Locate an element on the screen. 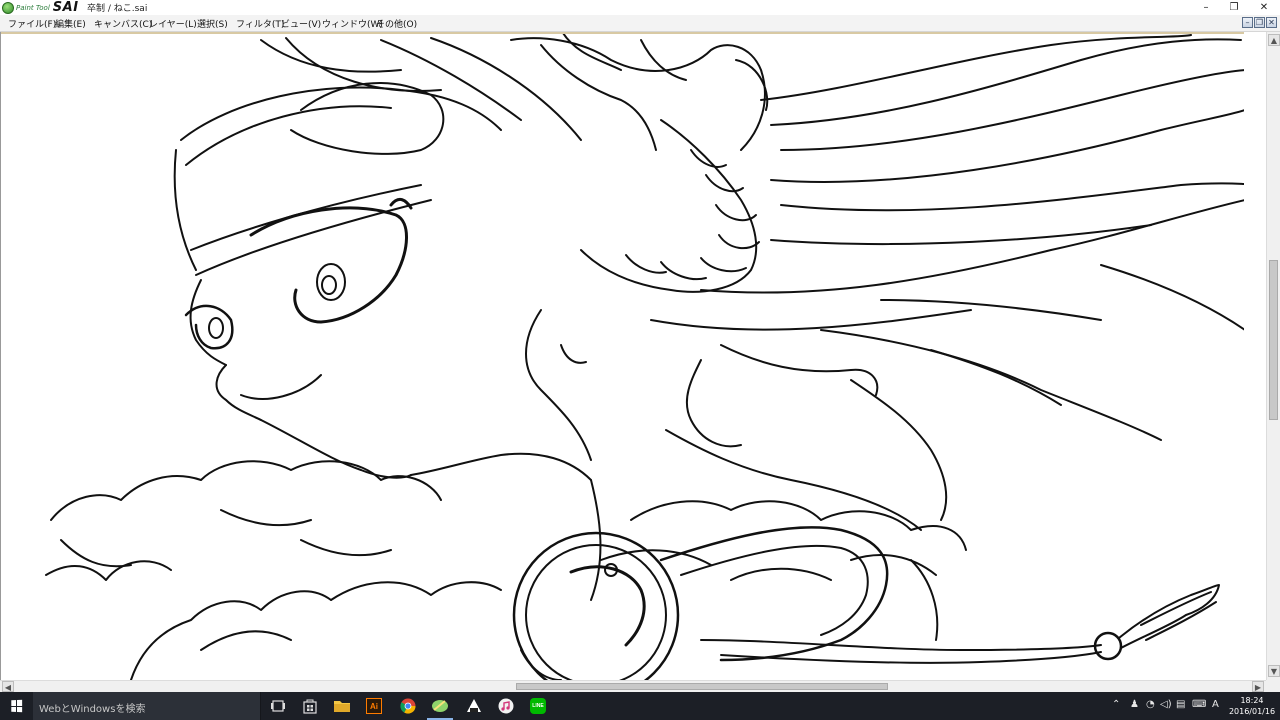  canvas-gutter is located at coordinates (1255, 356).